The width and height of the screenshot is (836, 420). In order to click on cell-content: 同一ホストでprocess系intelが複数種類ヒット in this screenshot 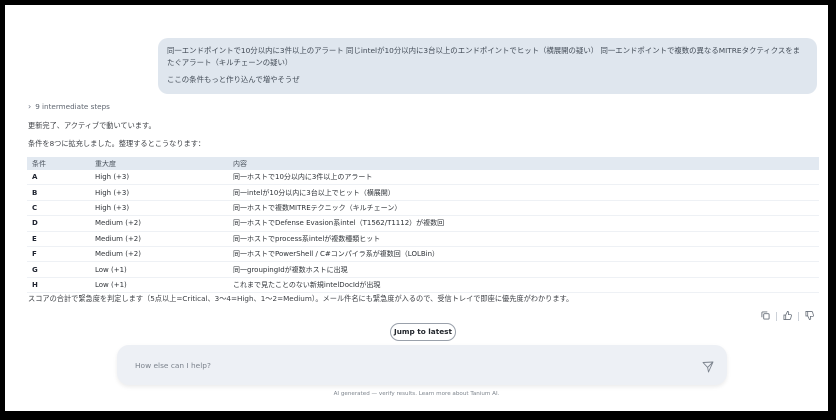, I will do `click(523, 239)`.